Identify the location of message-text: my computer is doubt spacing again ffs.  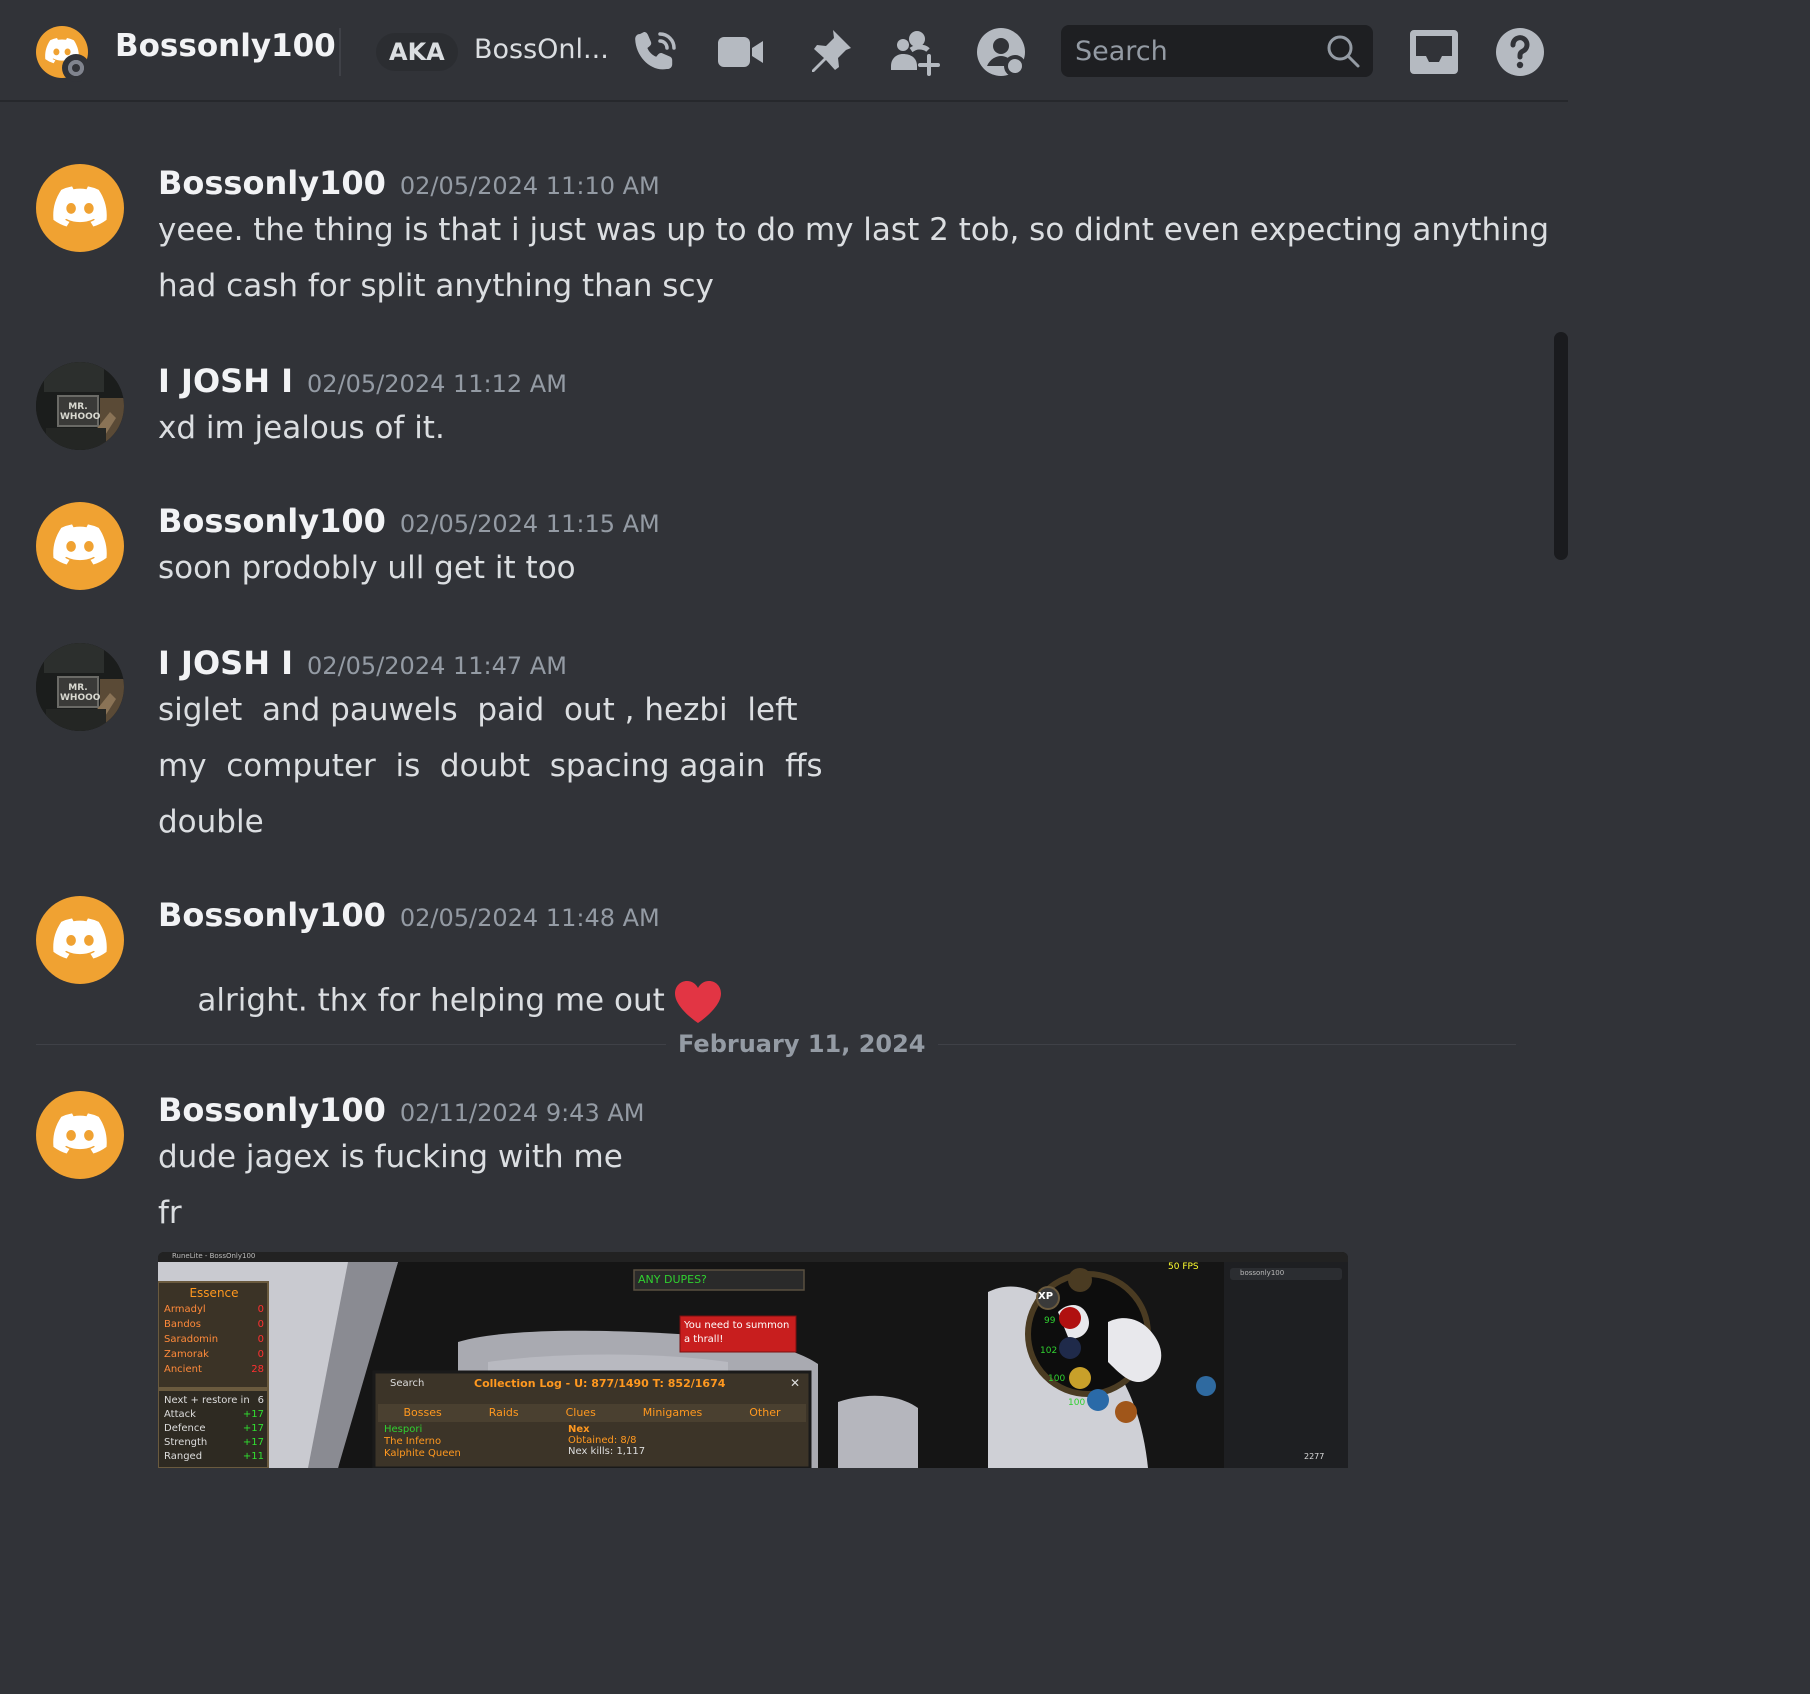
(490, 766).